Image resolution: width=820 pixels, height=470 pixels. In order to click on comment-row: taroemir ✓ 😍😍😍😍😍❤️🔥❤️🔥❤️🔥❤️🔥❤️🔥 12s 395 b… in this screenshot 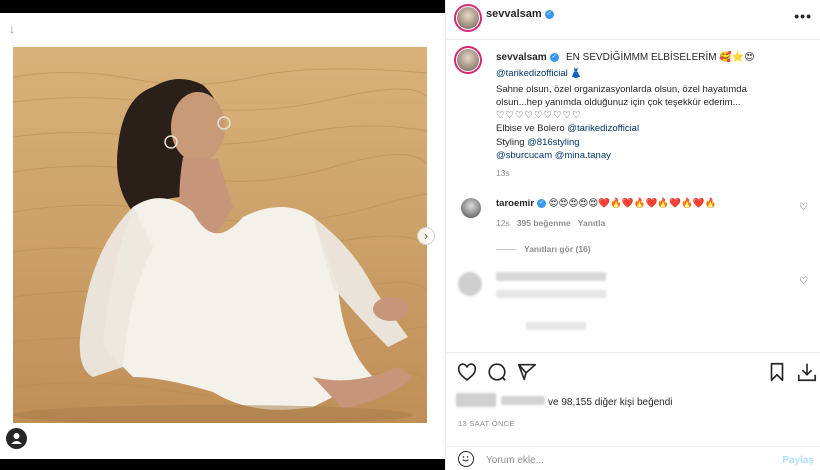, I will do `click(633, 224)`.